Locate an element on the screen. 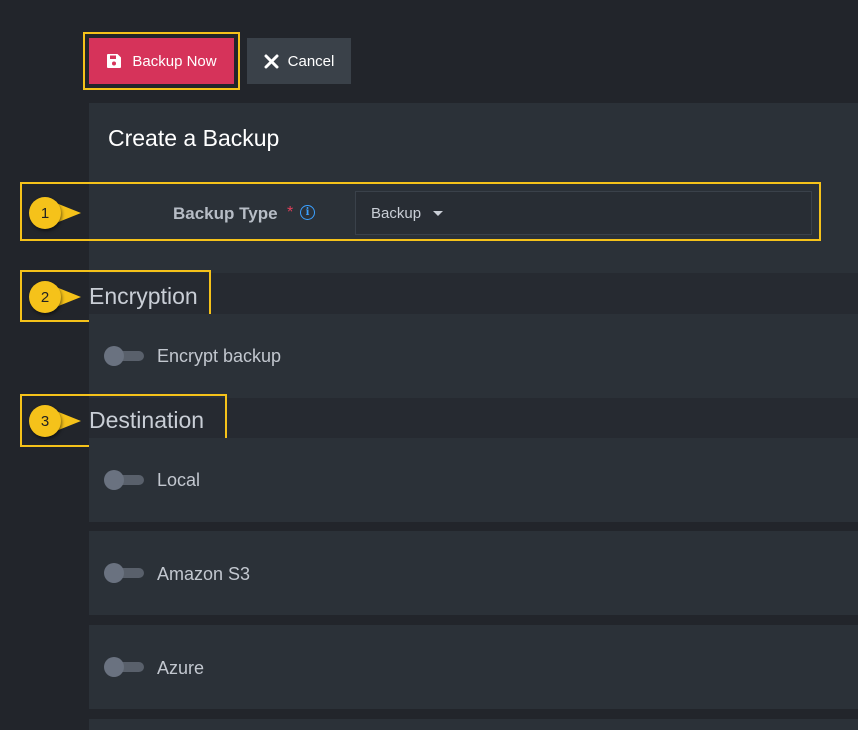  chevron-down-icon is located at coordinates (438, 213).